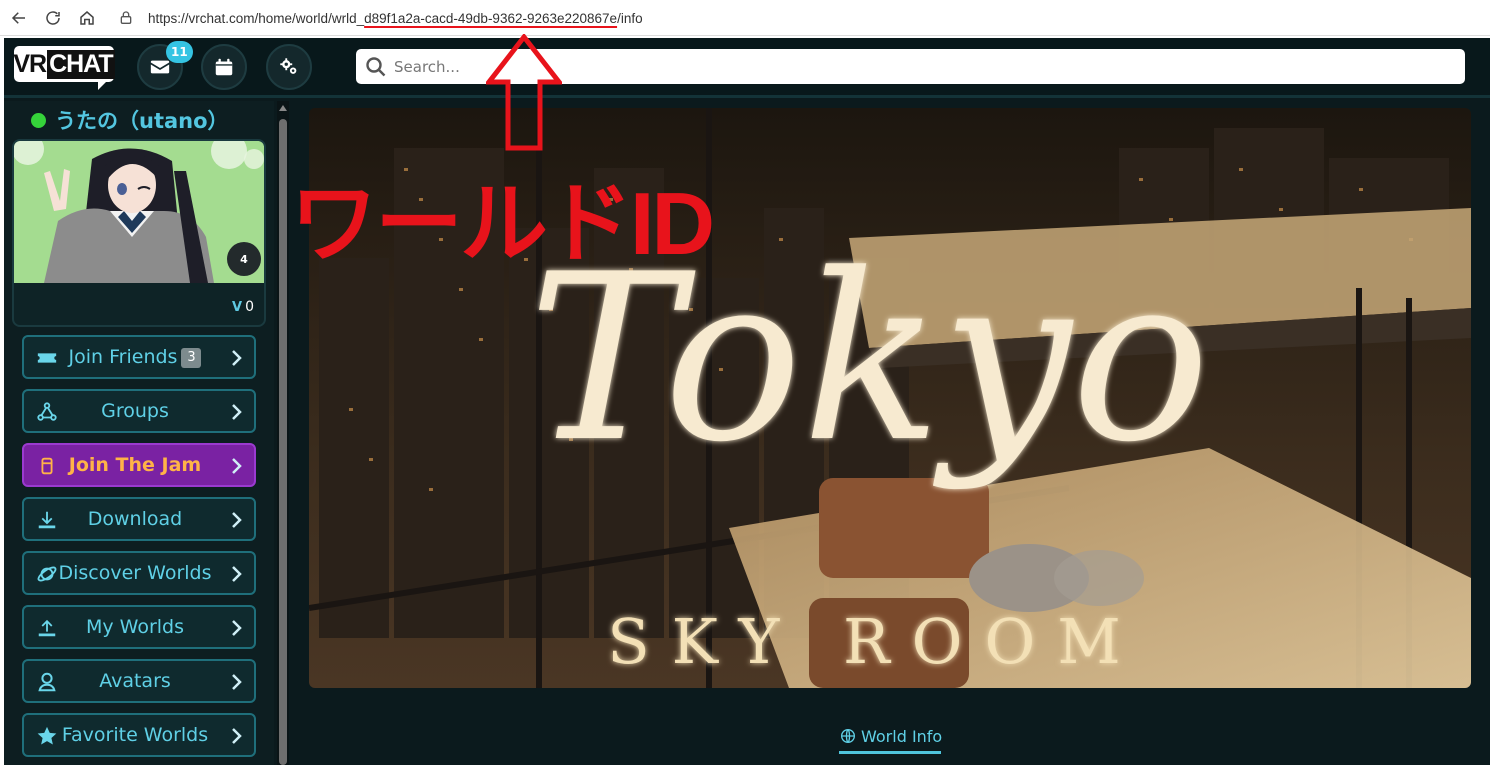 The width and height of the screenshot is (1490, 765). What do you see at coordinates (38, 120) in the screenshot?
I see `online-status-icon` at bounding box center [38, 120].